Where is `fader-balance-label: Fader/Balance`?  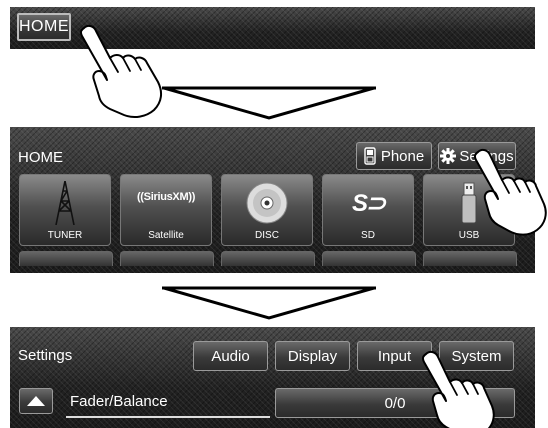 fader-balance-label: Fader/Balance is located at coordinates (119, 401).